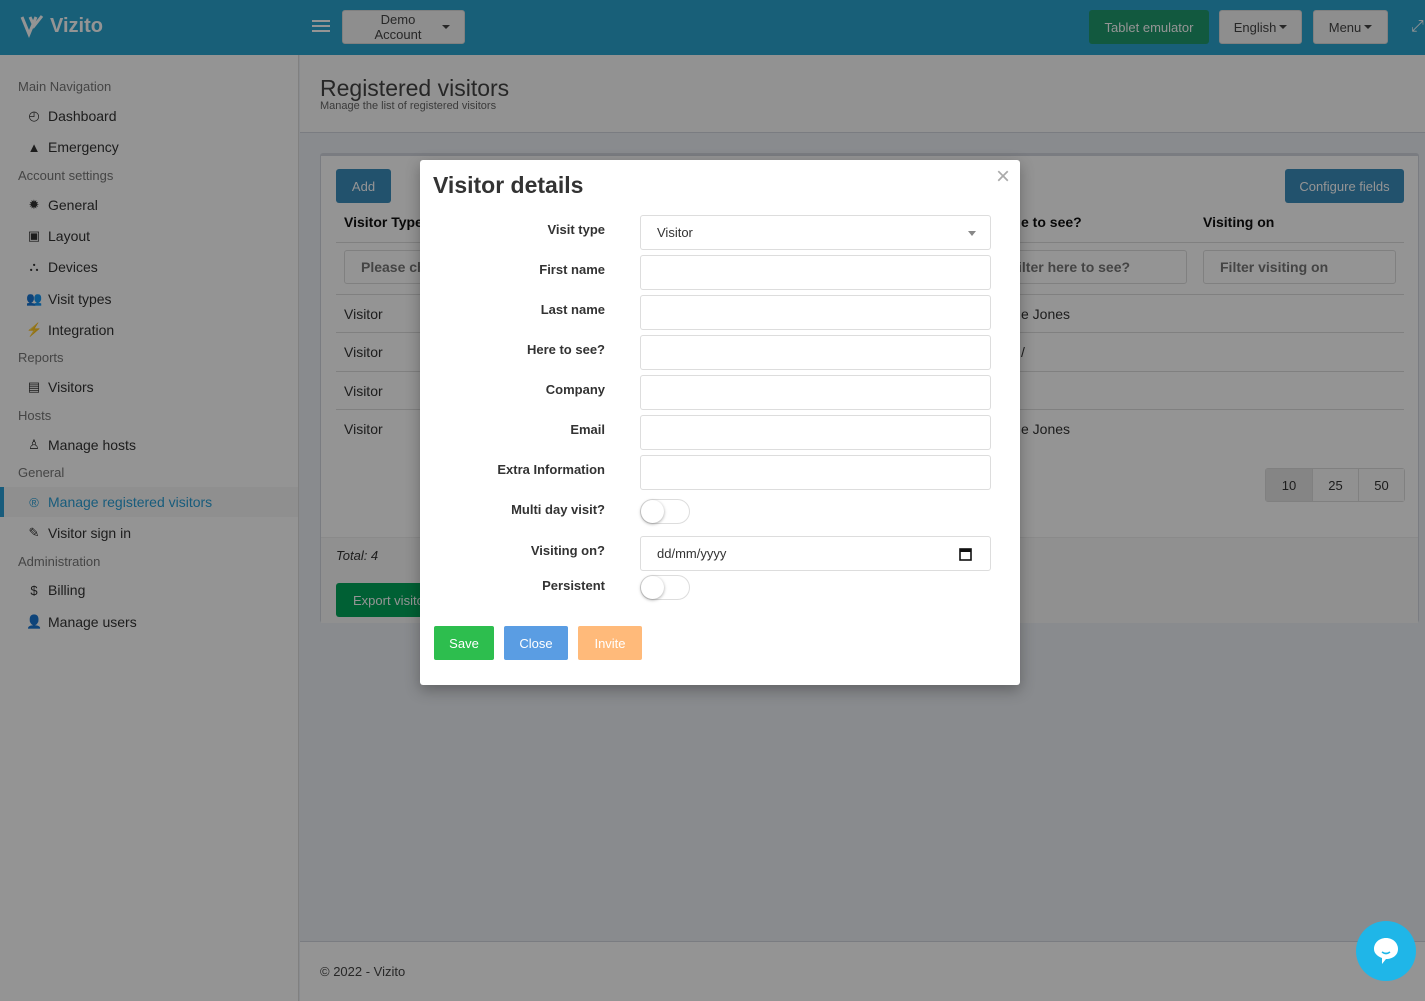 The width and height of the screenshot is (1425, 1001). What do you see at coordinates (573, 585) in the screenshot?
I see `persistent-label: Persistent` at bounding box center [573, 585].